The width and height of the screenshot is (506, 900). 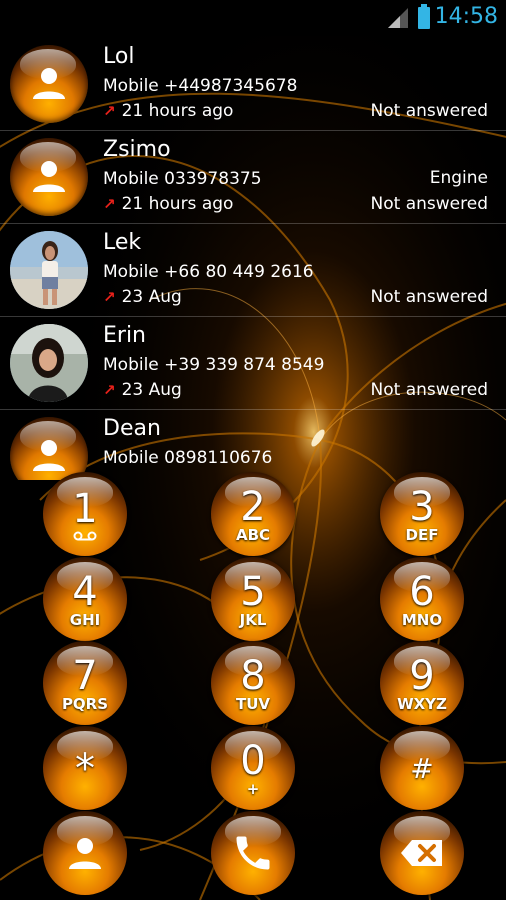 What do you see at coordinates (122, 242) in the screenshot?
I see `contact-name: Lek` at bounding box center [122, 242].